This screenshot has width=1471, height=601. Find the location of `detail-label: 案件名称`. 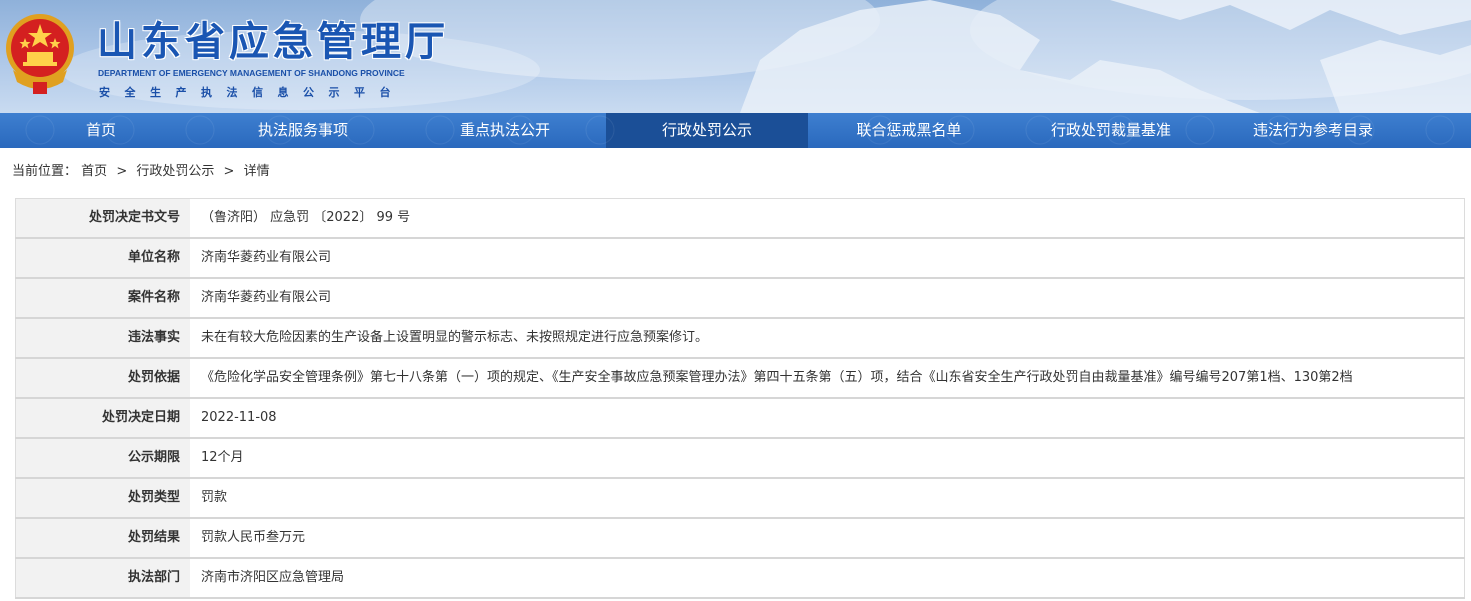

detail-label: 案件名称 is located at coordinates (102, 298).